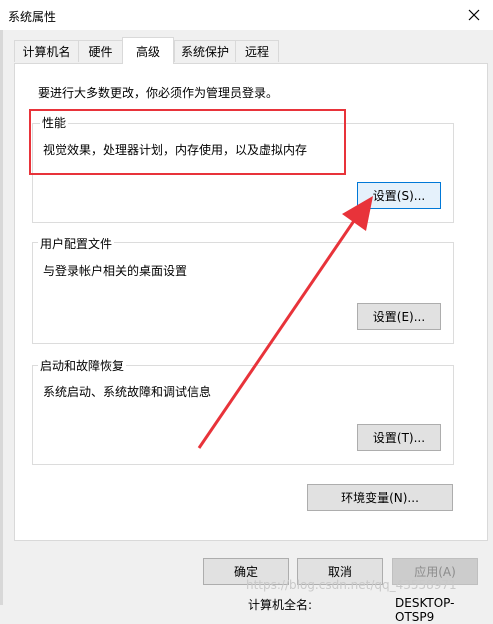 Image resolution: width=493 pixels, height=624 pixels. I want to click on window-title: 系统属性, so click(32, 17).